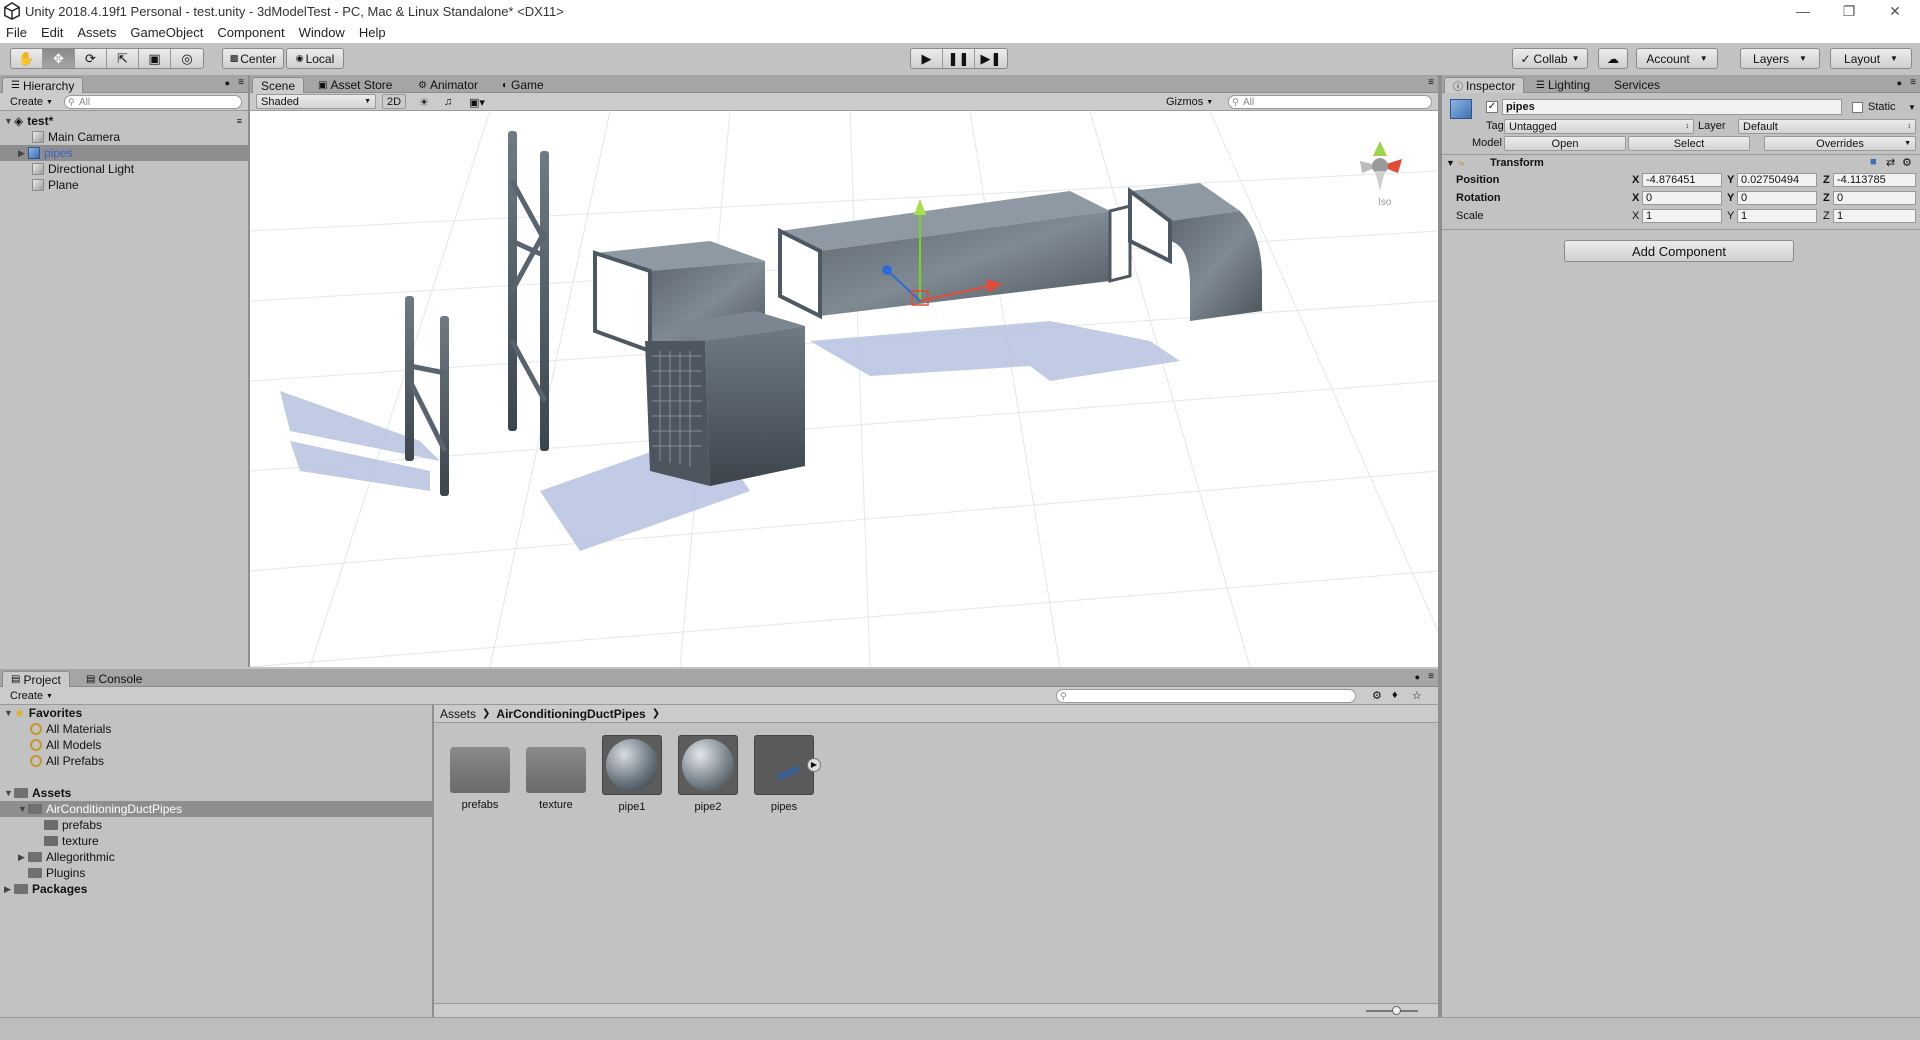 The height and width of the screenshot is (1040, 1920). What do you see at coordinates (315, 58) in the screenshot?
I see `space-local-button: ◉ Local` at bounding box center [315, 58].